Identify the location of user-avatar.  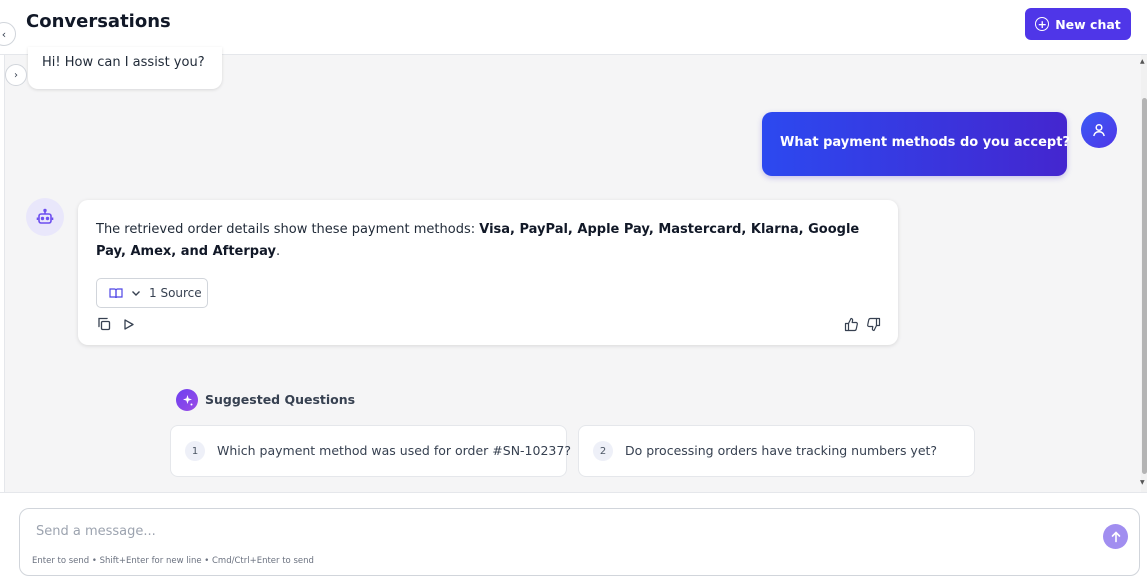
(1099, 130).